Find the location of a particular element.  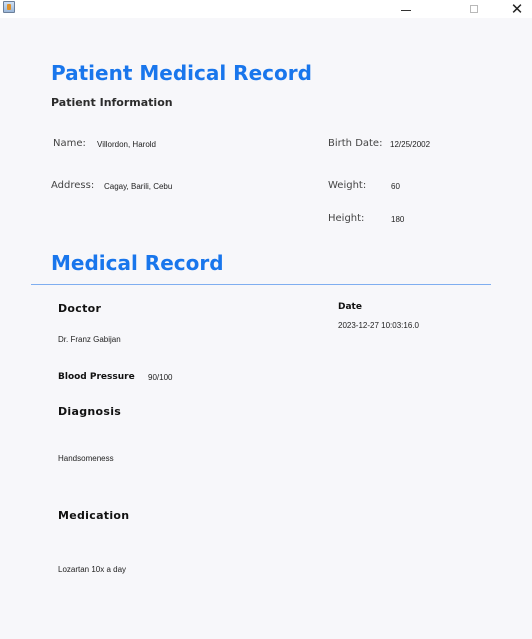

diagnosis-label: Diagnosis is located at coordinates (90, 411).